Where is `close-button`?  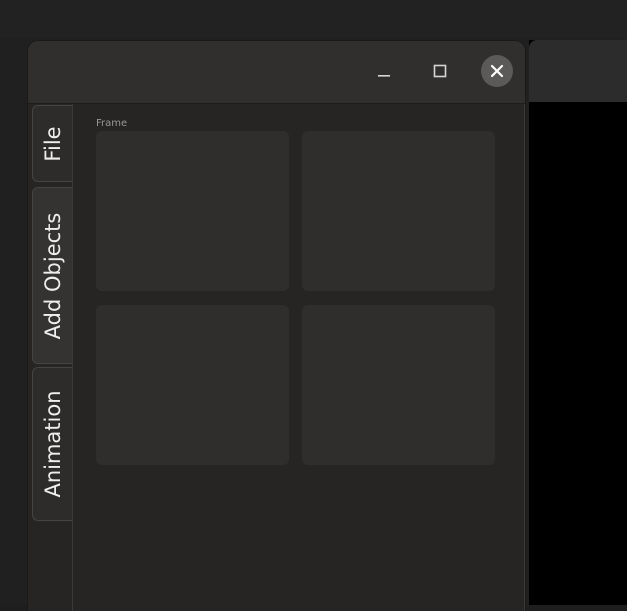
close-button is located at coordinates (497, 71).